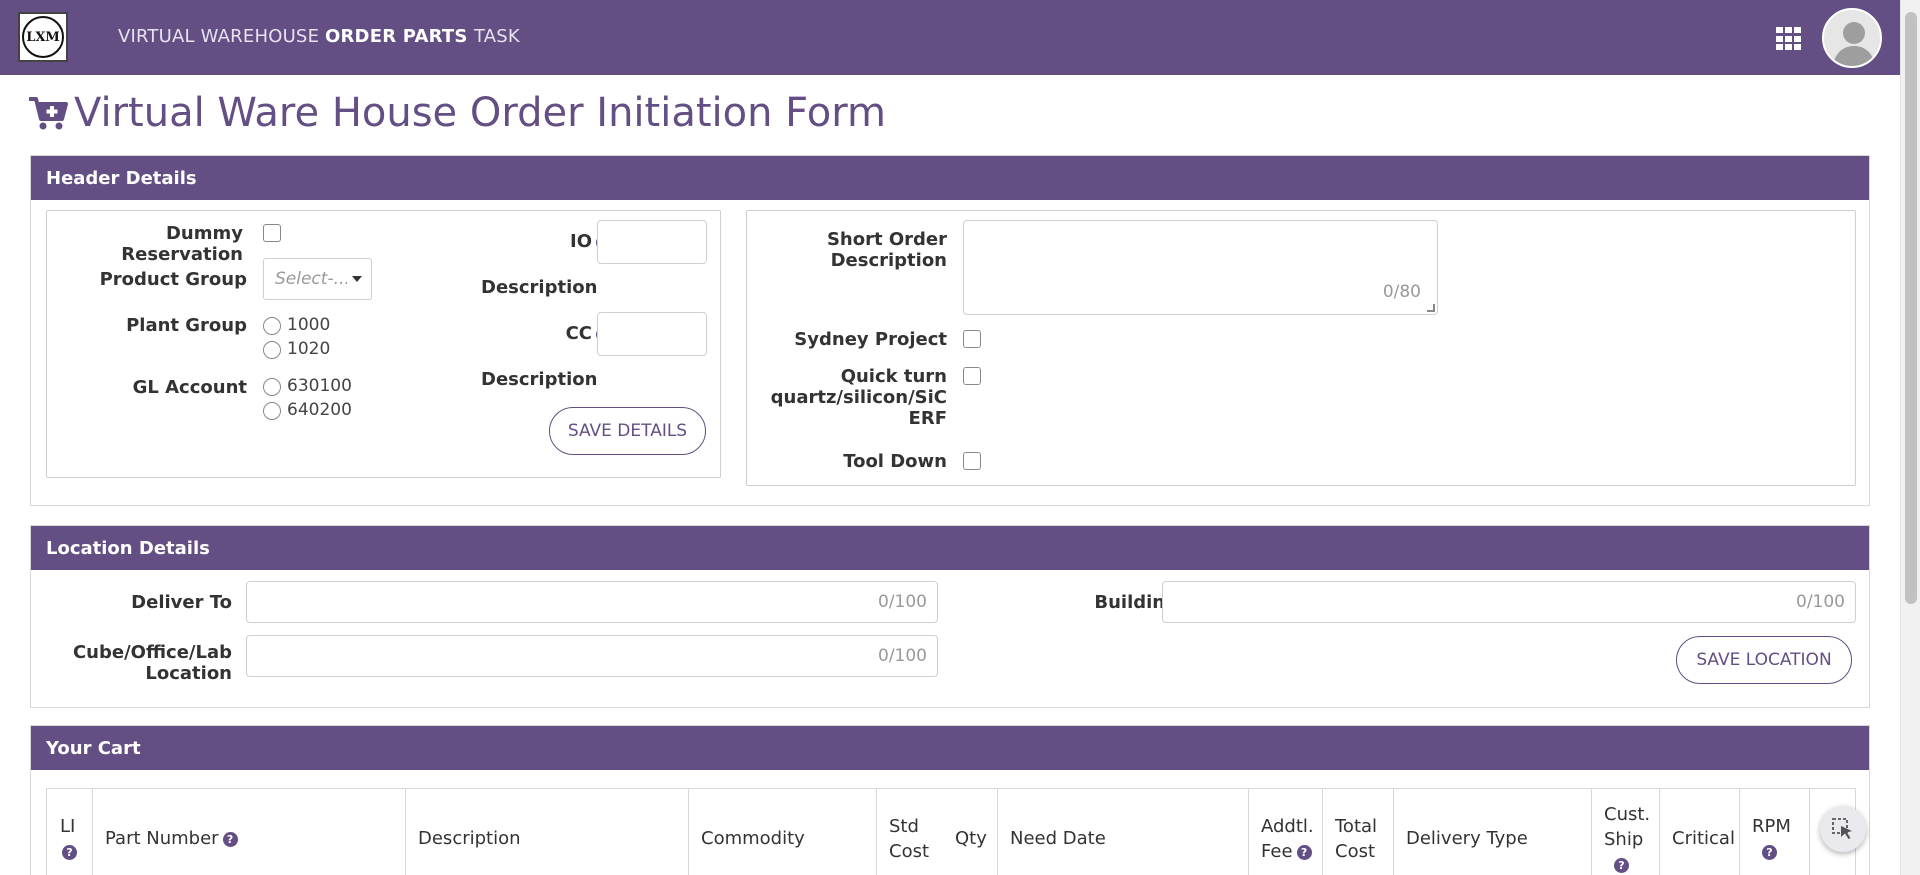 This screenshot has width=1920, height=875. What do you see at coordinates (181, 602) in the screenshot?
I see `deliver-to-label: Deliver To` at bounding box center [181, 602].